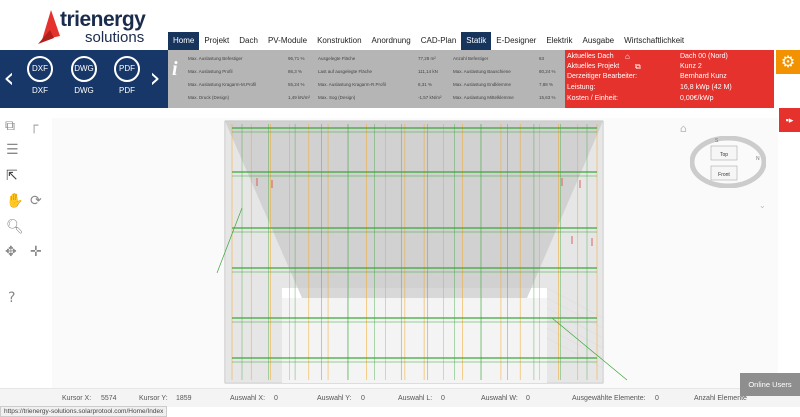 Image resolution: width=800 pixels, height=417 pixels. What do you see at coordinates (40, 69) in the screenshot?
I see `dxf-icon: DXF` at bounding box center [40, 69].